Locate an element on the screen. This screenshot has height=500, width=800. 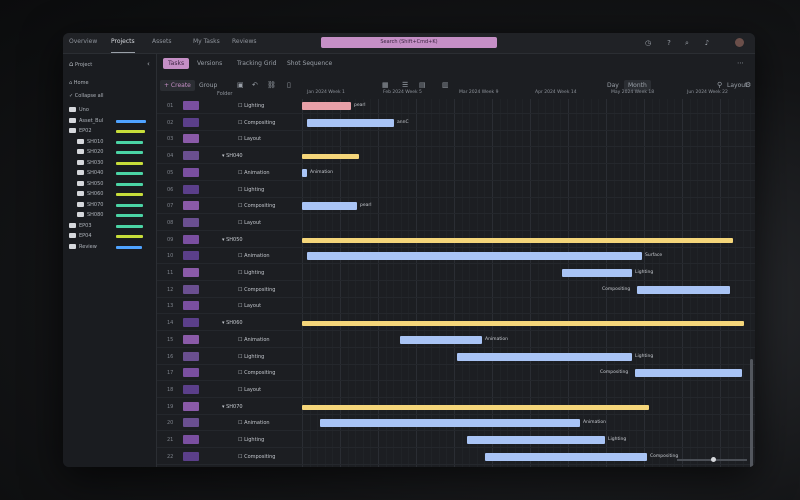
menu-icon: ⋯ is located at coordinates (740, 63).